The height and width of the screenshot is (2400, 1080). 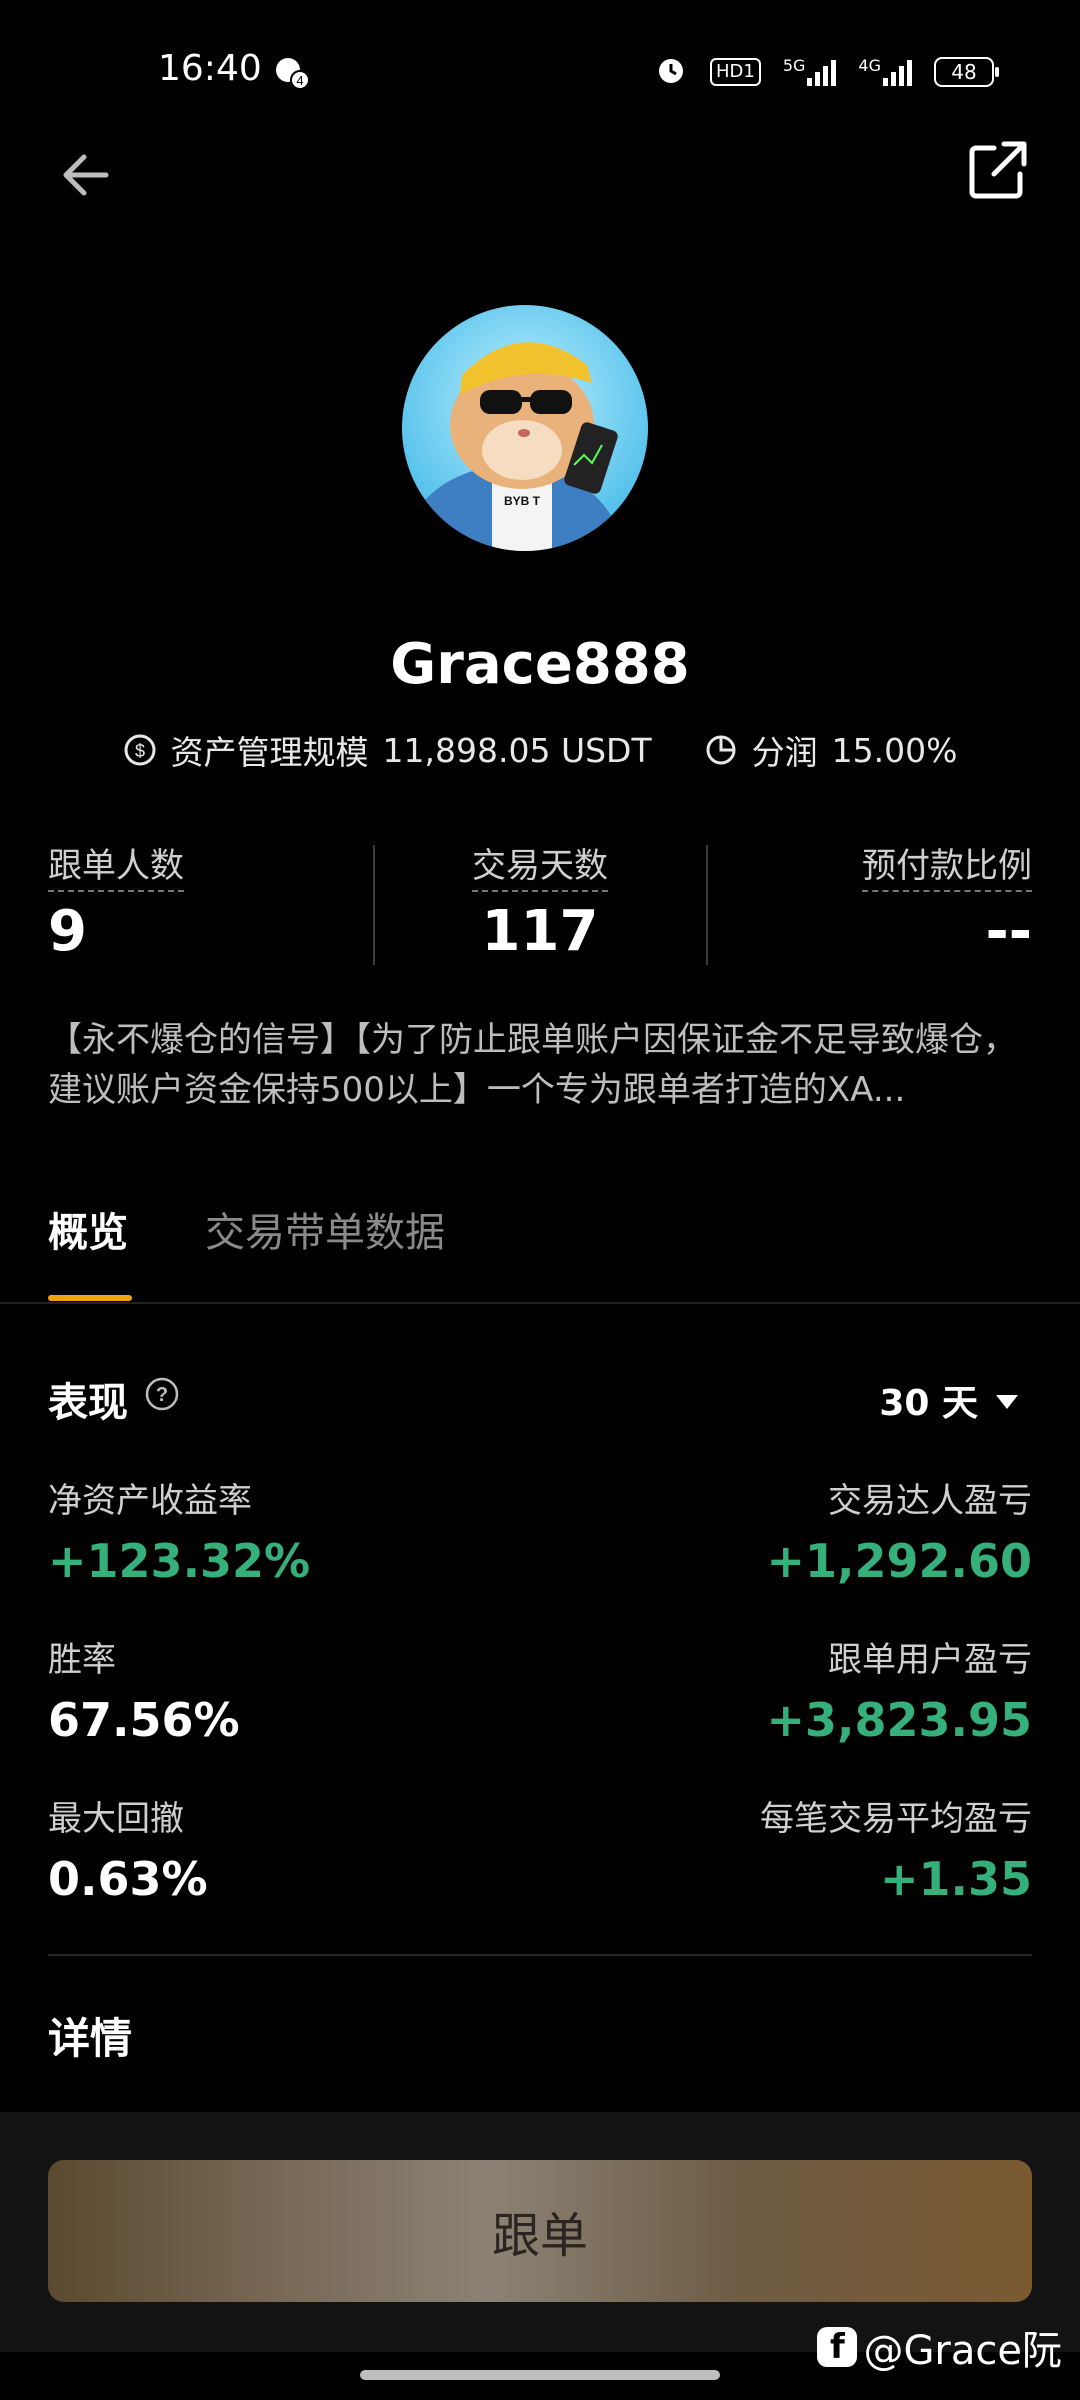 What do you see at coordinates (269, 752) in the screenshot?
I see `aum-label: 资产管理规模` at bounding box center [269, 752].